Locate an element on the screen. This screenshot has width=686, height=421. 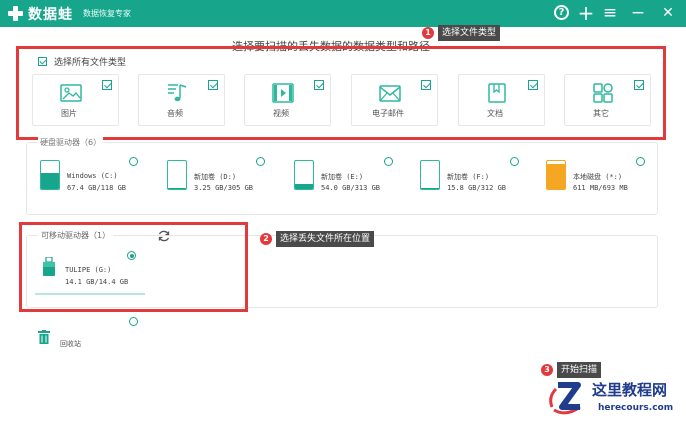
app-logo-icon is located at coordinates (15, 13).